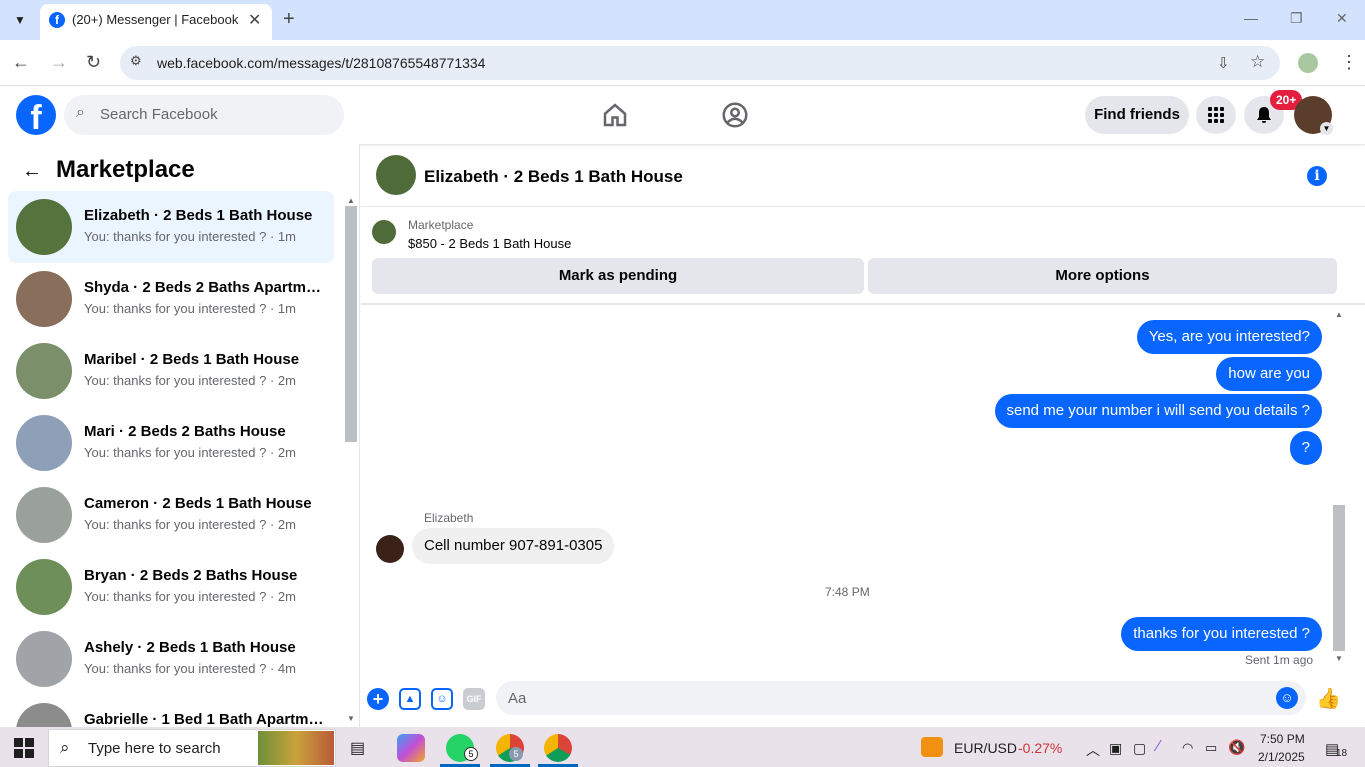  I want to click on chat-scrollbar-thumb, so click(1339, 578).